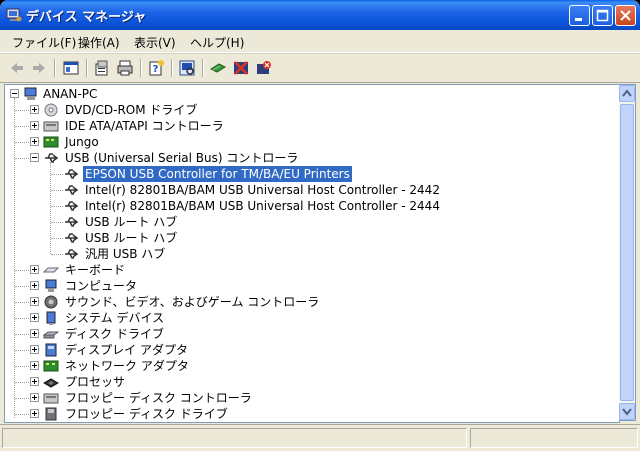  I want to click on keyboard-icon, so click(51, 270).